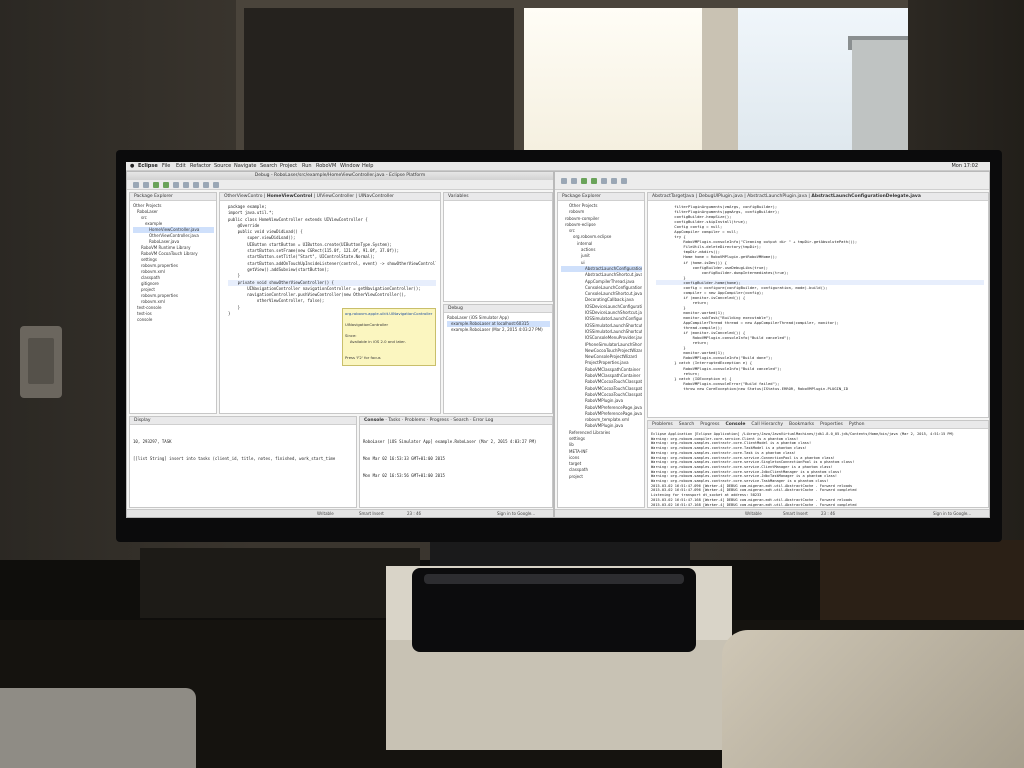  Describe the element at coordinates (289, 196) in the screenshot. I see `editor-tab-active: HomeViewControl` at that location.